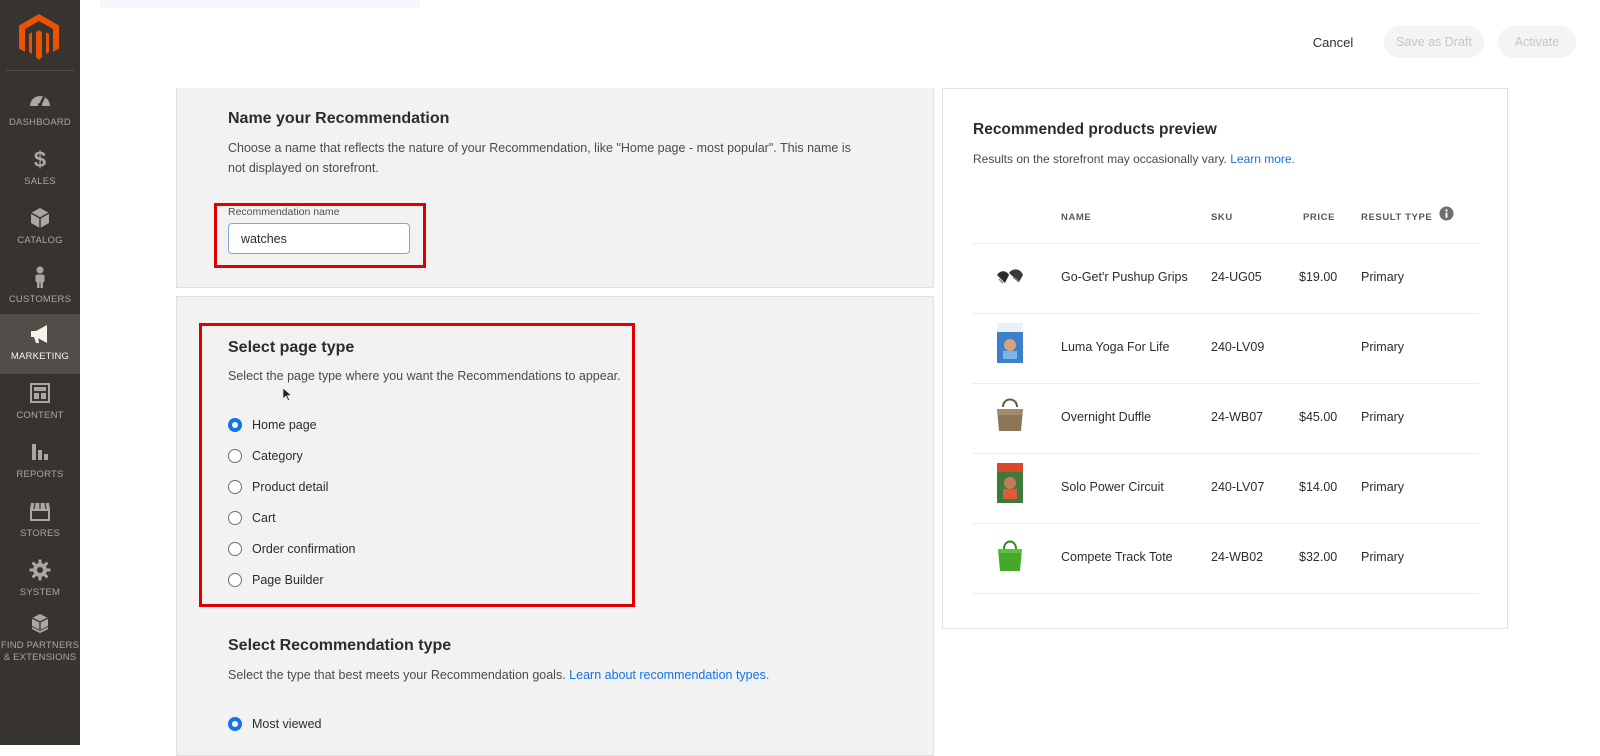 The image size is (1600, 756). Describe the element at coordinates (40, 651) in the screenshot. I see `sidebar-item-label: FIND PARTNERS & EXTENSIONS` at that location.